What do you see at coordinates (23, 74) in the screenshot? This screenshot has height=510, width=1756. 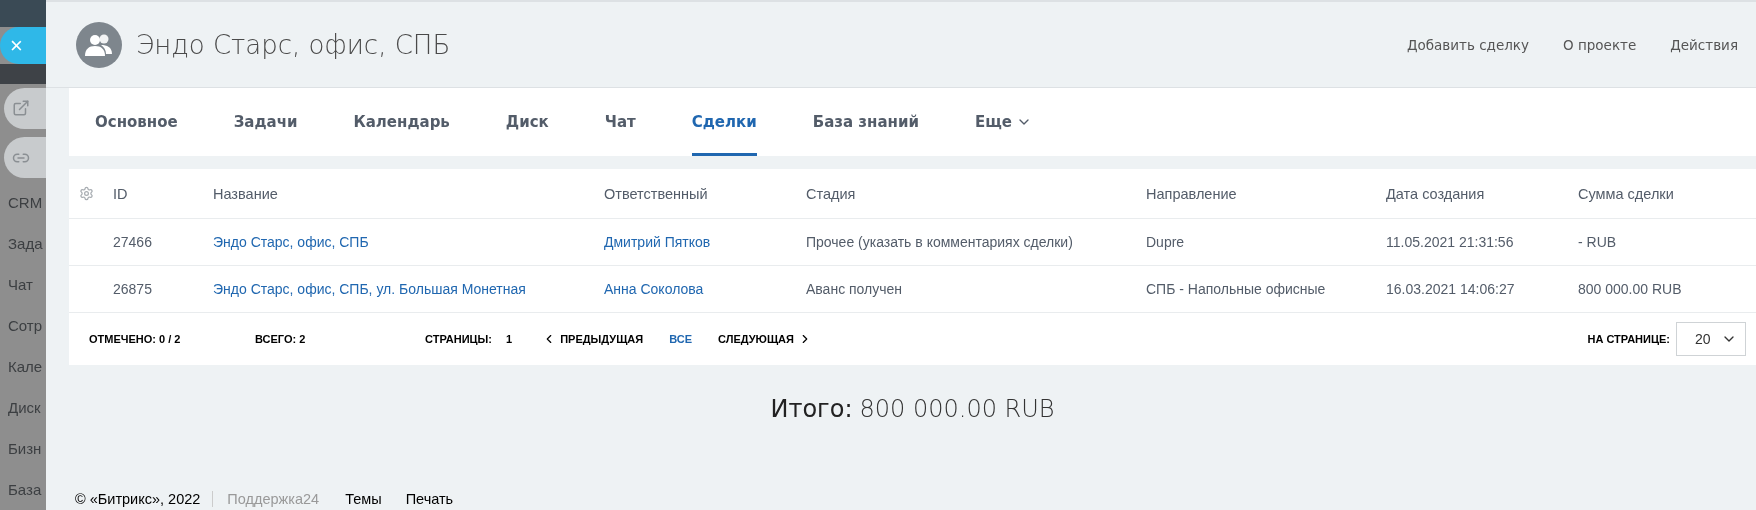 I see `dark-band` at bounding box center [23, 74].